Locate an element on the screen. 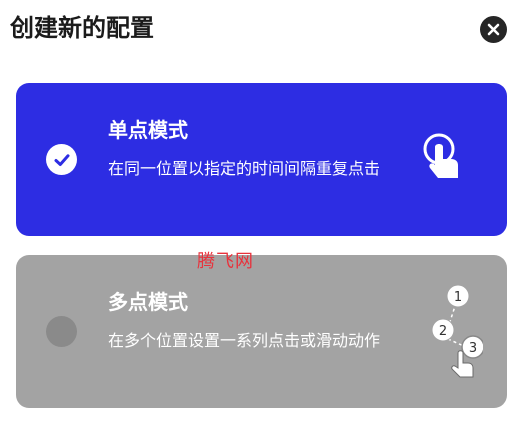 The width and height of the screenshot is (514, 426). unselected-radio-icon is located at coordinates (61, 331).